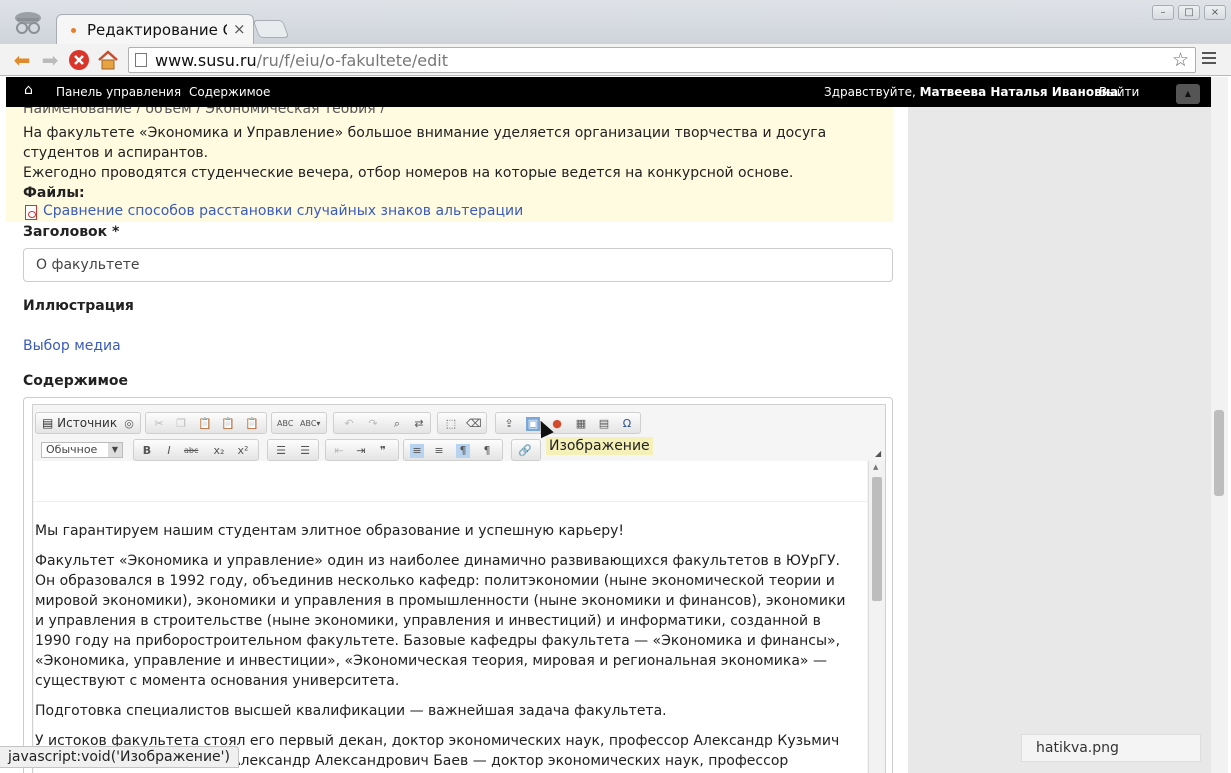 The width and height of the screenshot is (1231, 773). I want to click on horizontal-rule-icon: ▤, so click(604, 424).